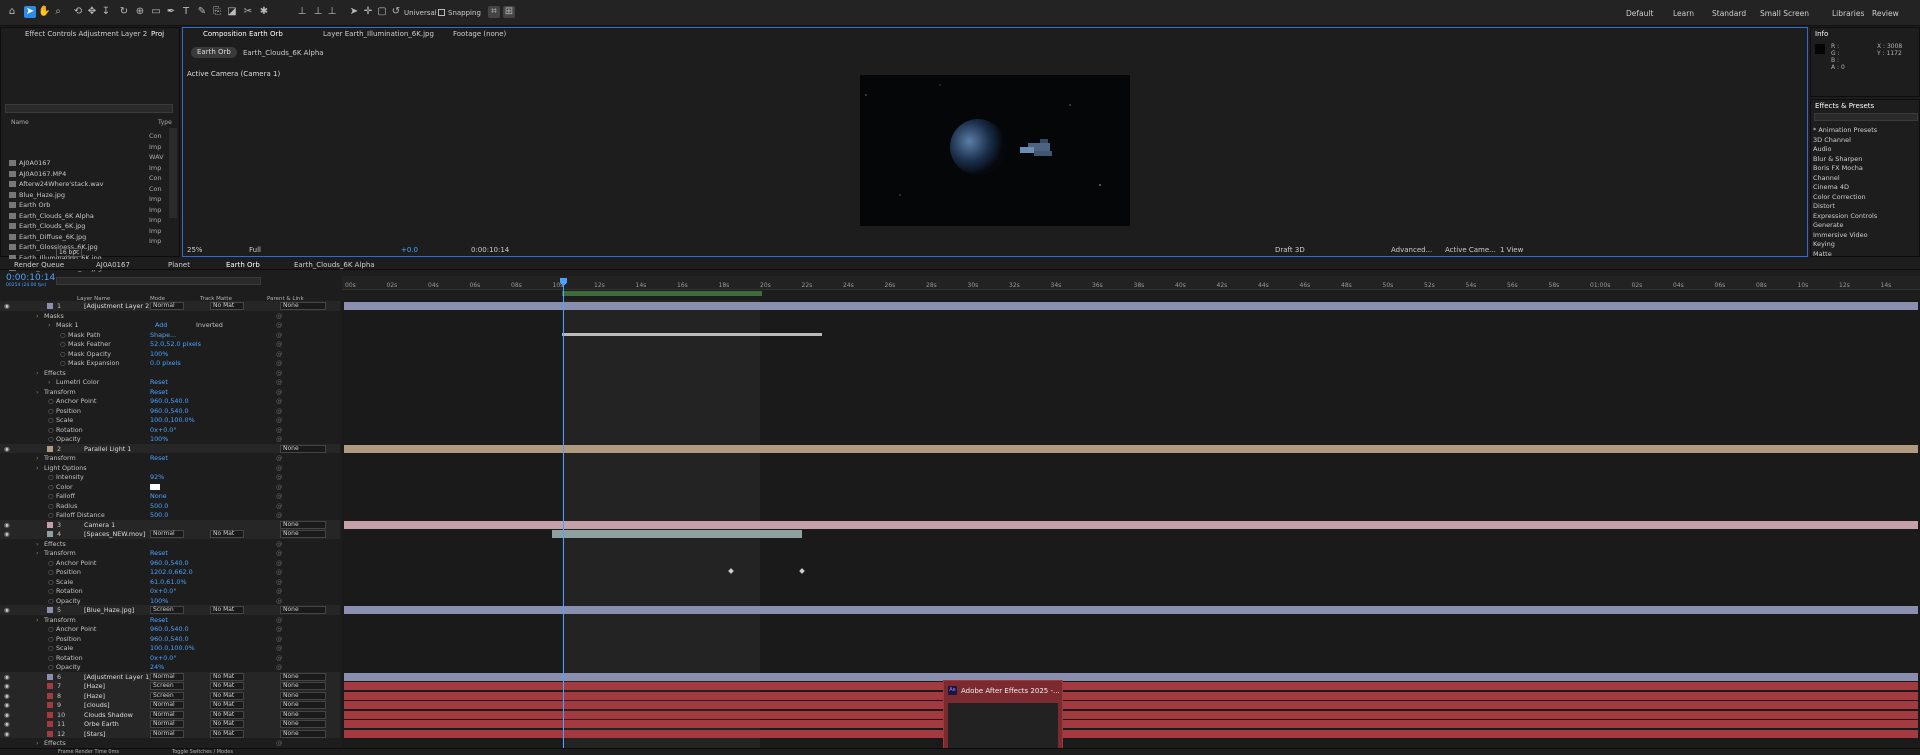 The width and height of the screenshot is (1920, 755). I want to click on tab-effect-controls: Effect Controls Adjustment Layer 2, so click(86, 34).